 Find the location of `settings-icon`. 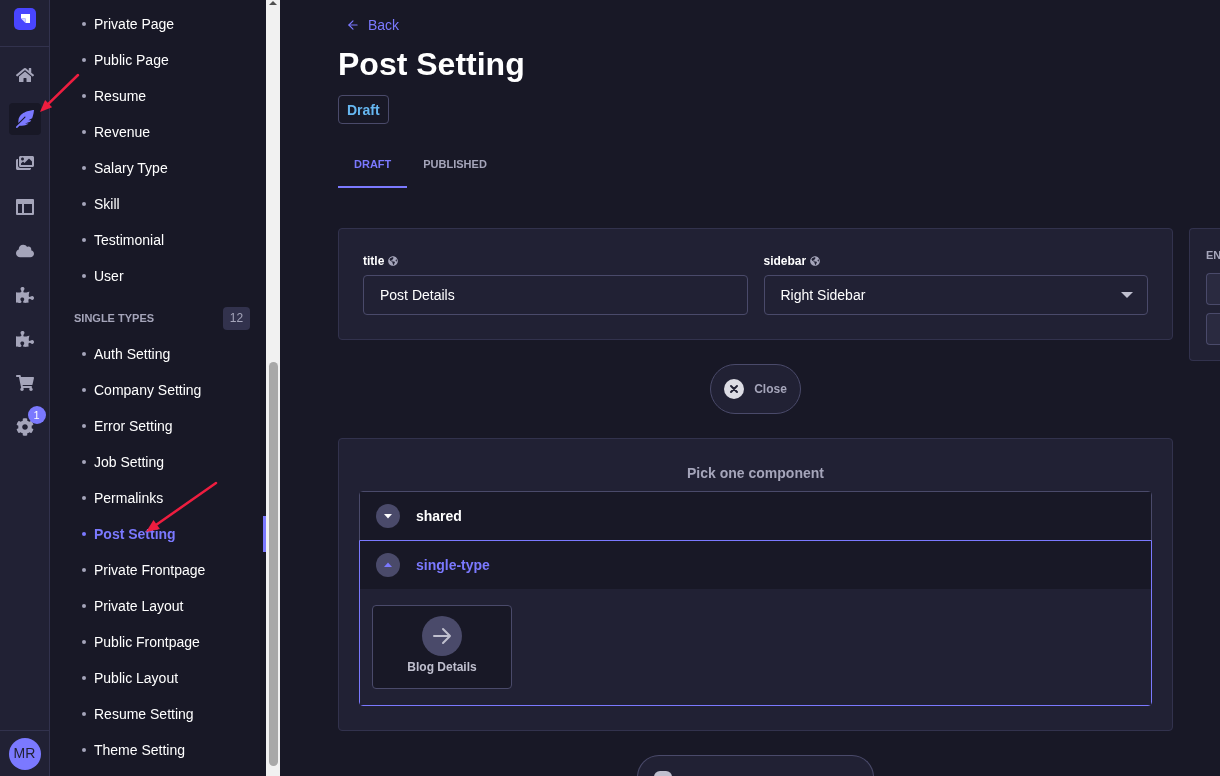

settings-icon is located at coordinates (24, 427).